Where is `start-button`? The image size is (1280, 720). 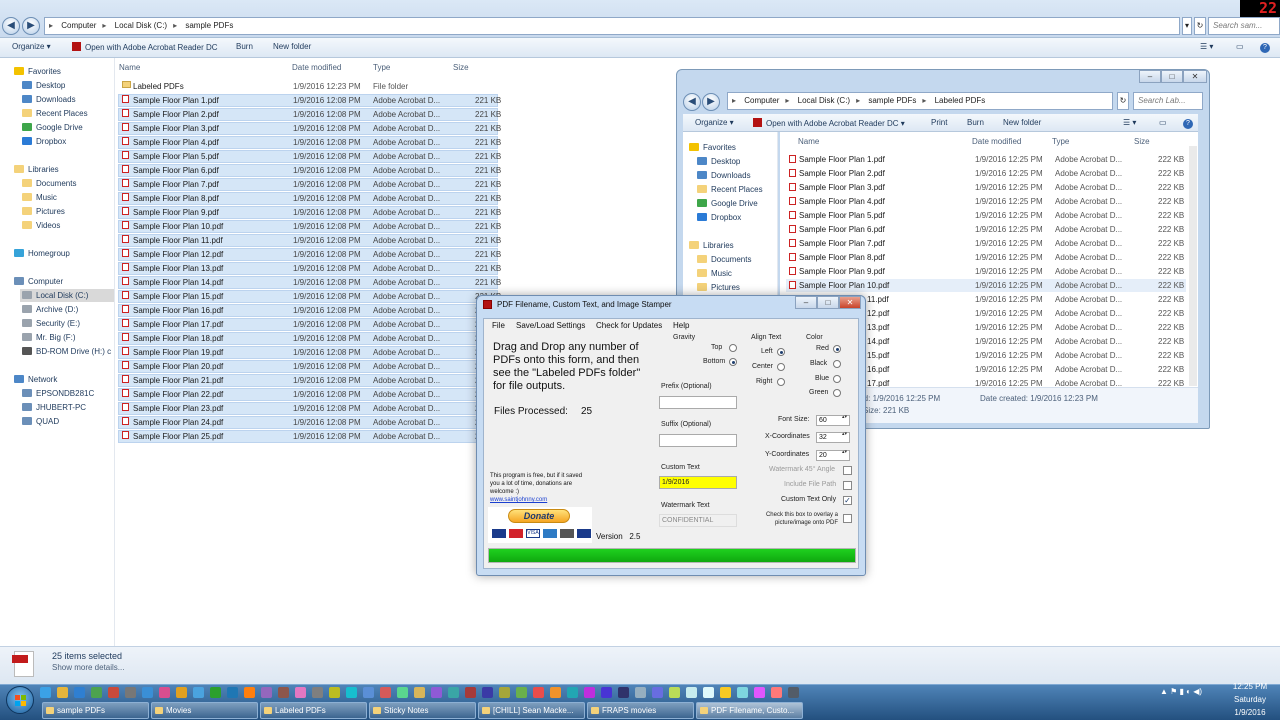 start-button is located at coordinates (20, 700).